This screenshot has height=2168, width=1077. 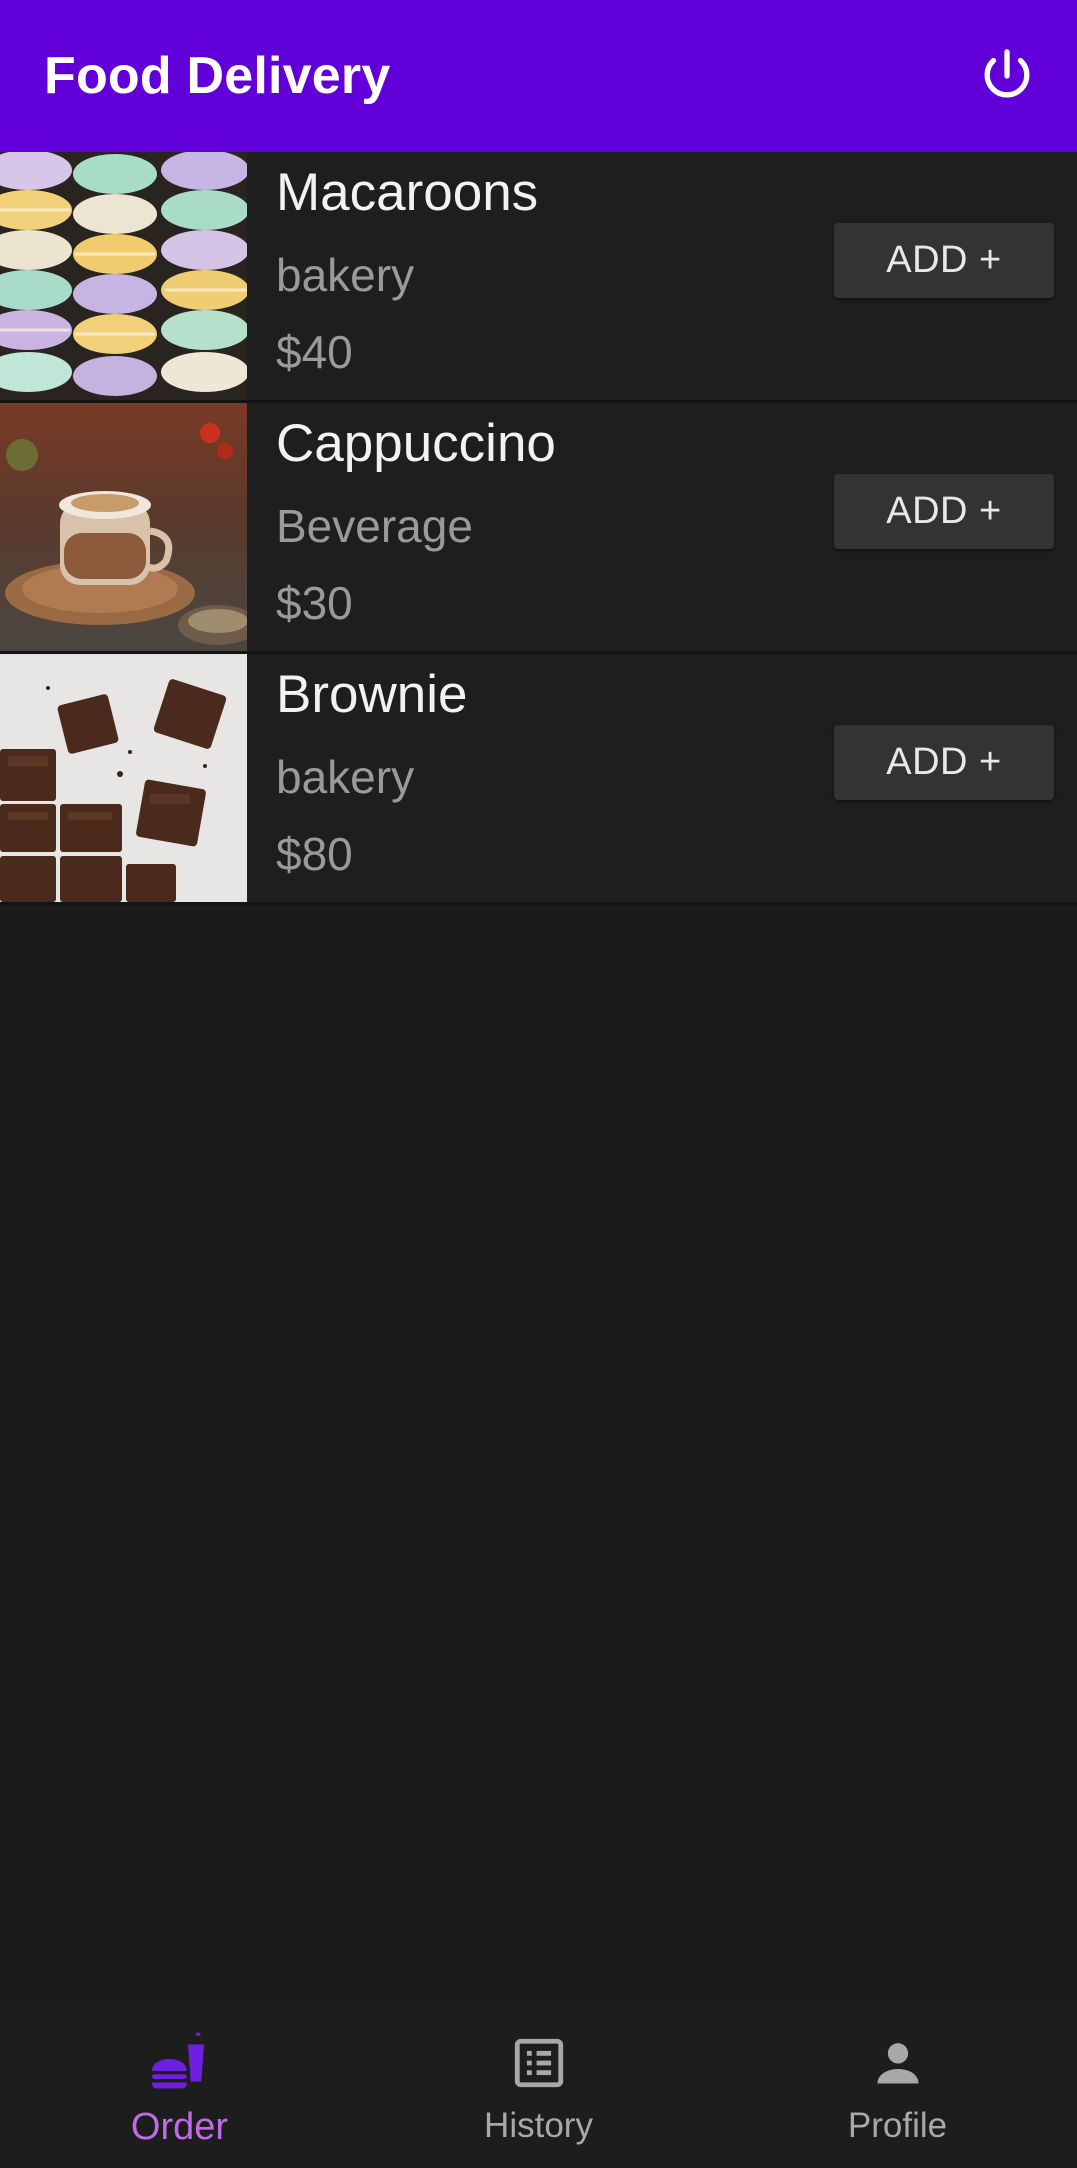 What do you see at coordinates (217, 76) in the screenshot?
I see `app-title: Food Delivery` at bounding box center [217, 76].